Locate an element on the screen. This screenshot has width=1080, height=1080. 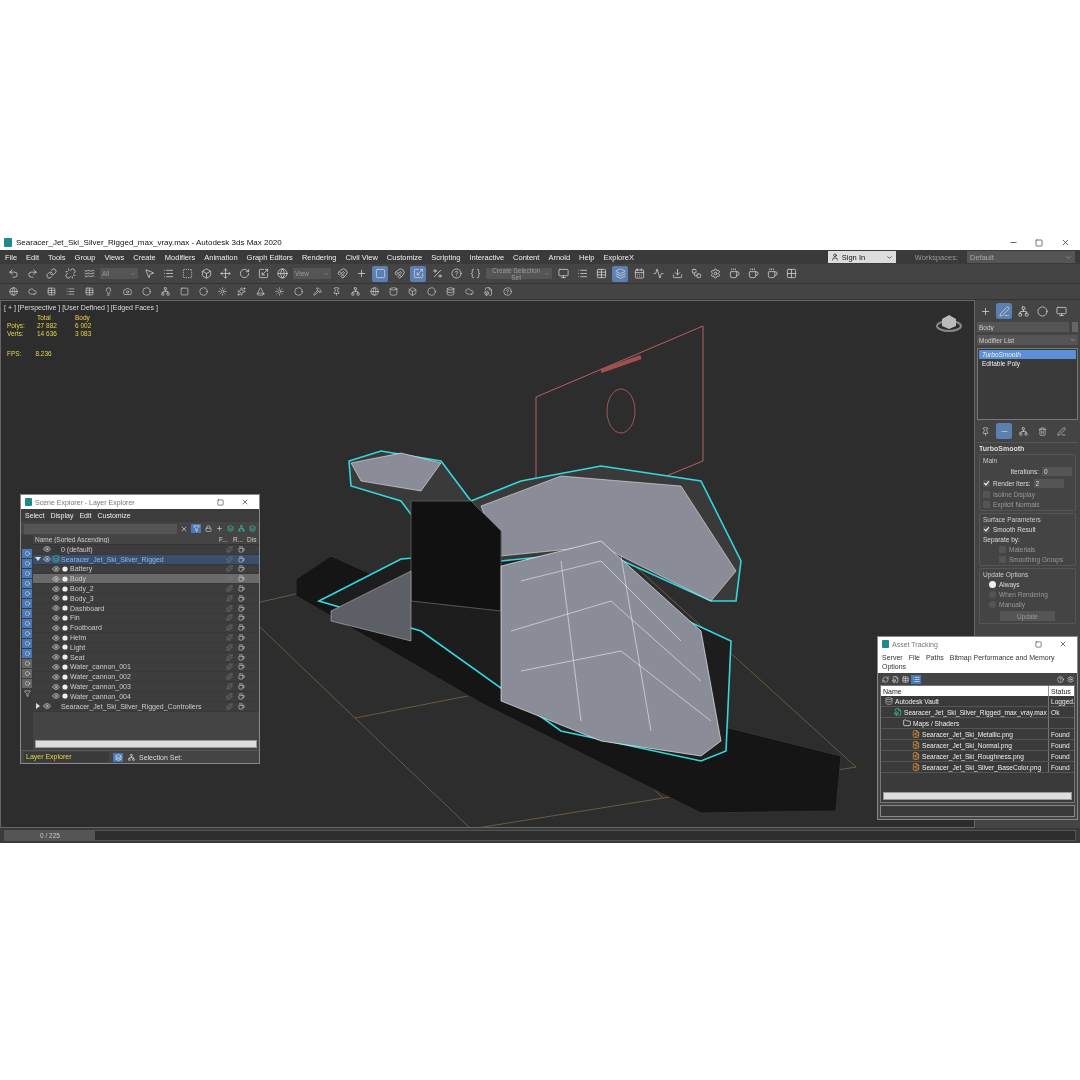
square-icon is located at coordinates (380, 273).